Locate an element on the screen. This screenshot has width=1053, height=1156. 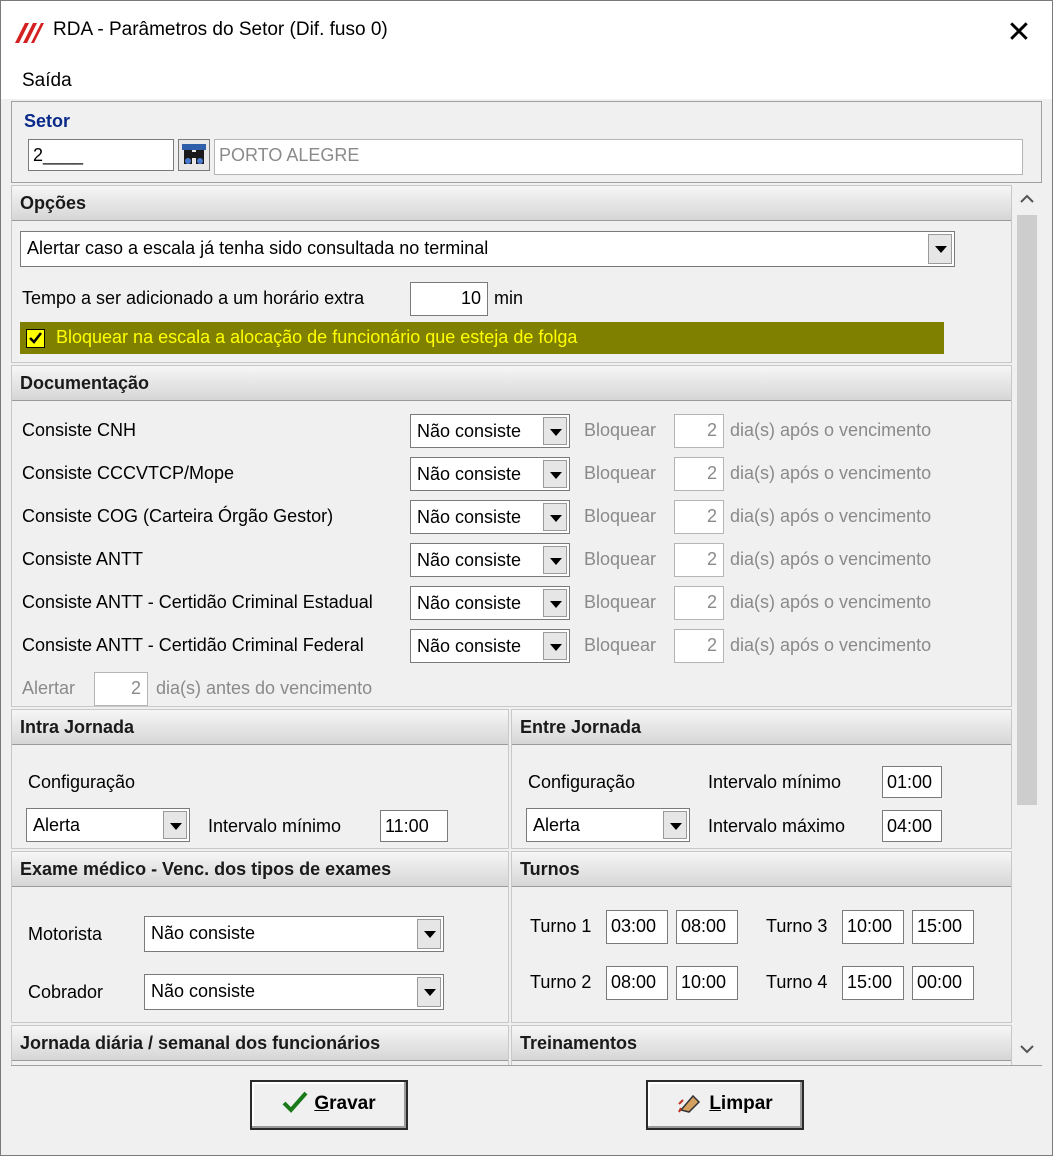
entre-min-label: Intervalo mínimo is located at coordinates (775, 782).